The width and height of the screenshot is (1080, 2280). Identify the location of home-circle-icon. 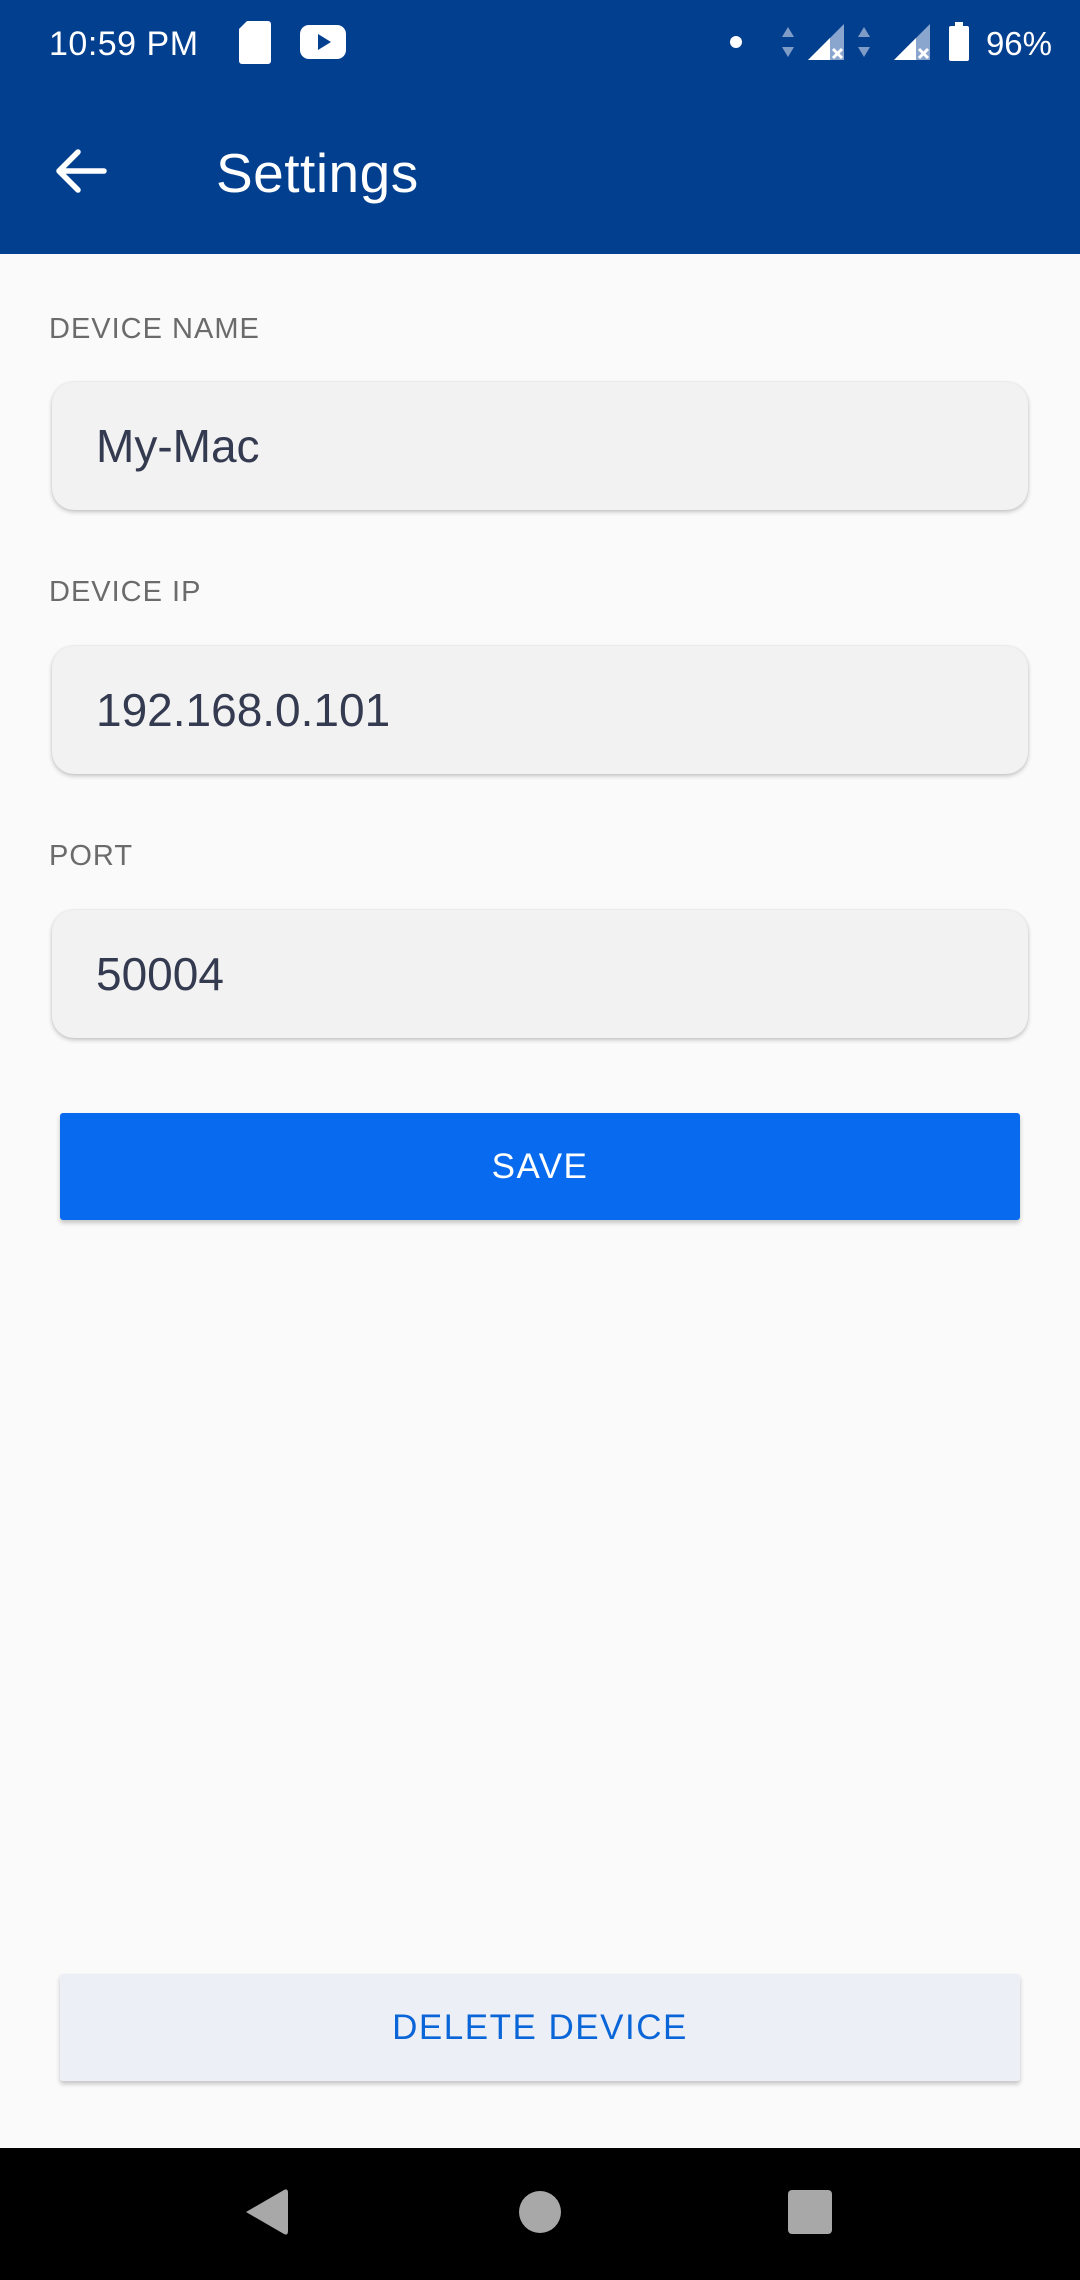
(540, 2214).